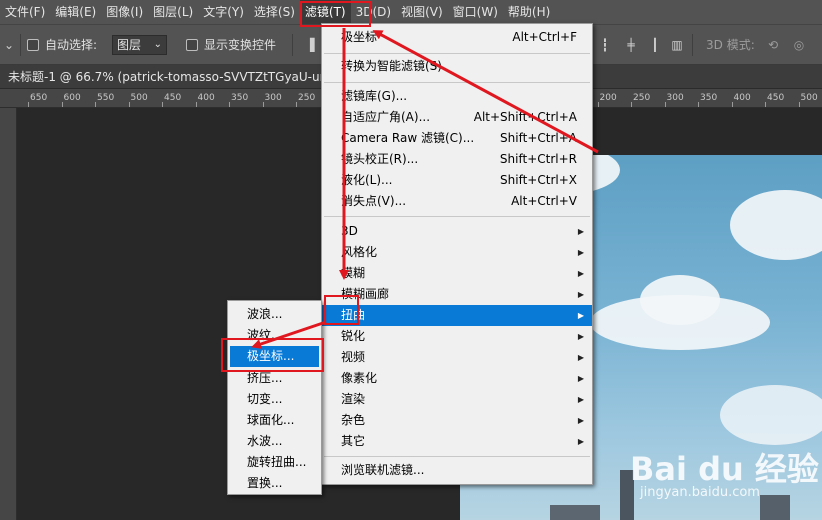 The height and width of the screenshot is (520, 822). Describe the element at coordinates (724, 469) in the screenshot. I see `watermark-logo: Bai du 经验` at that location.